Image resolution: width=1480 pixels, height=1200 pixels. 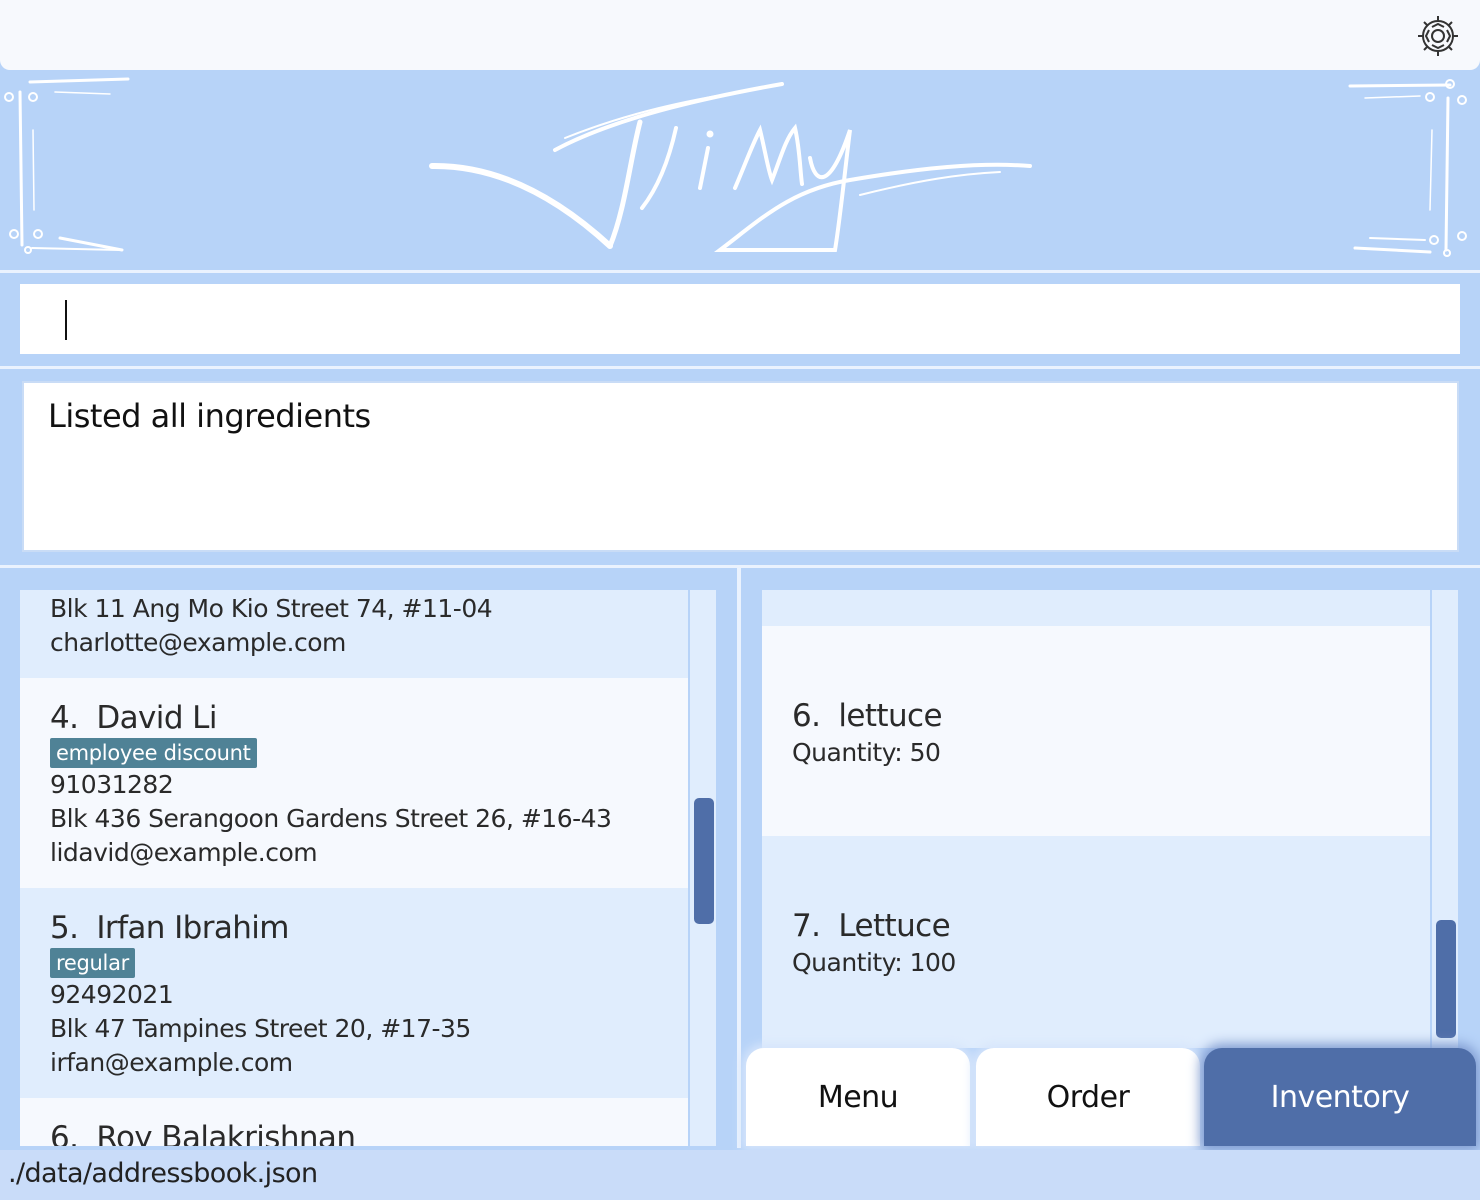 I want to click on customer-name: David Li, so click(x=156, y=718).